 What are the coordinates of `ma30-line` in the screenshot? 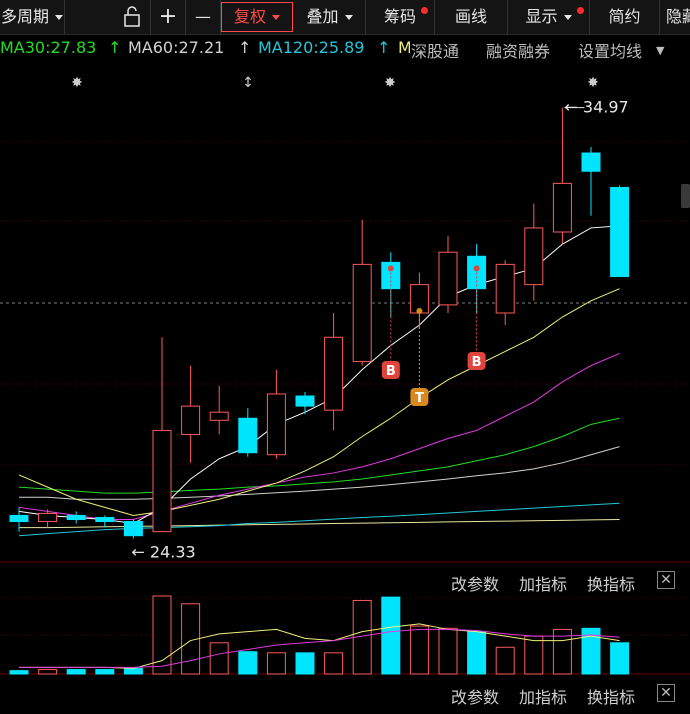 It's located at (319, 455).